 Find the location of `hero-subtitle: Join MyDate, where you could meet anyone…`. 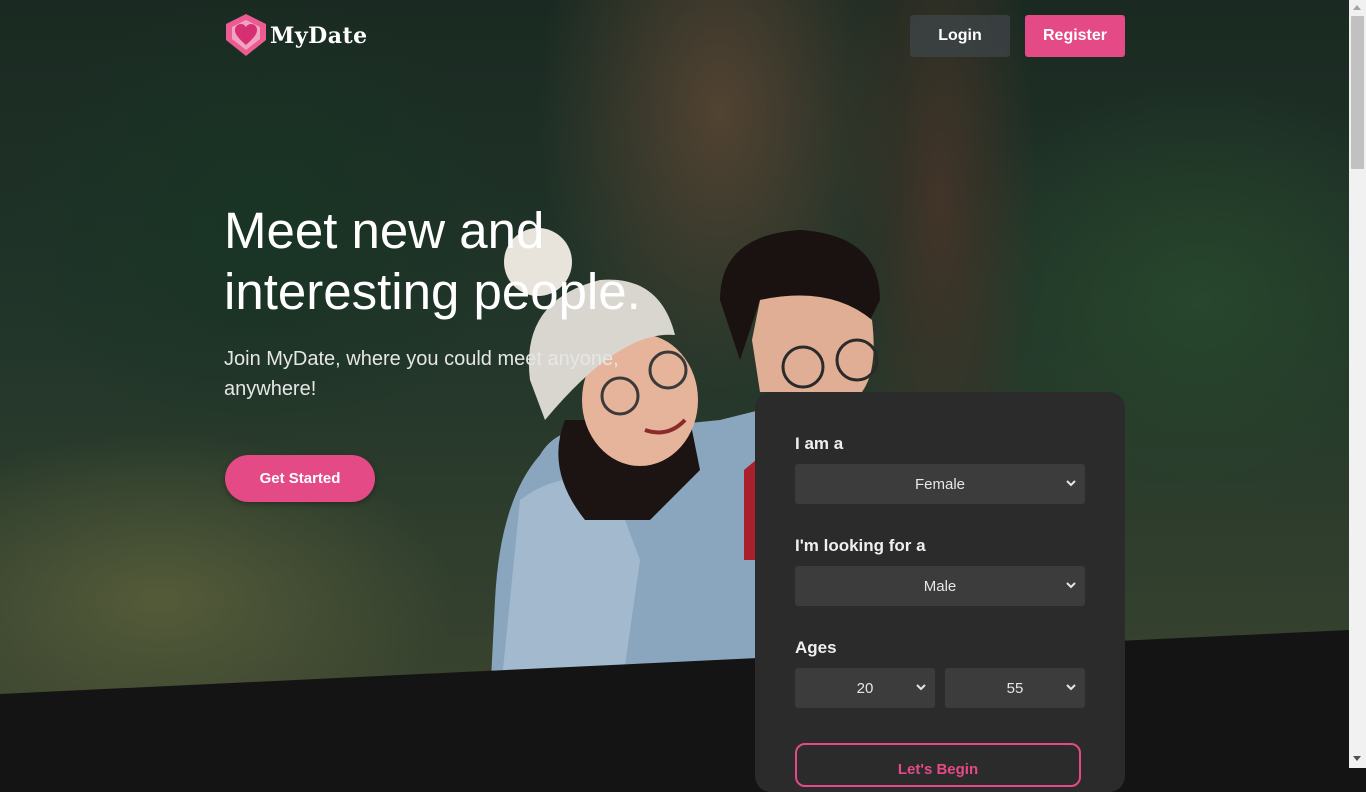

hero-subtitle: Join MyDate, where you could meet anyone… is located at coordinates (421, 374).